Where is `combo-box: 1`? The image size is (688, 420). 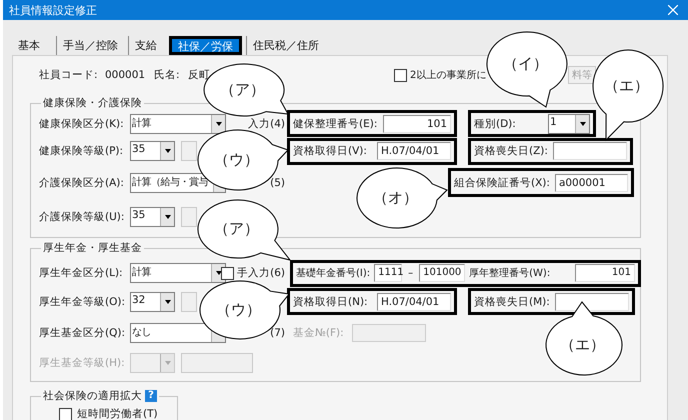
combo-box: 1 is located at coordinates (569, 124).